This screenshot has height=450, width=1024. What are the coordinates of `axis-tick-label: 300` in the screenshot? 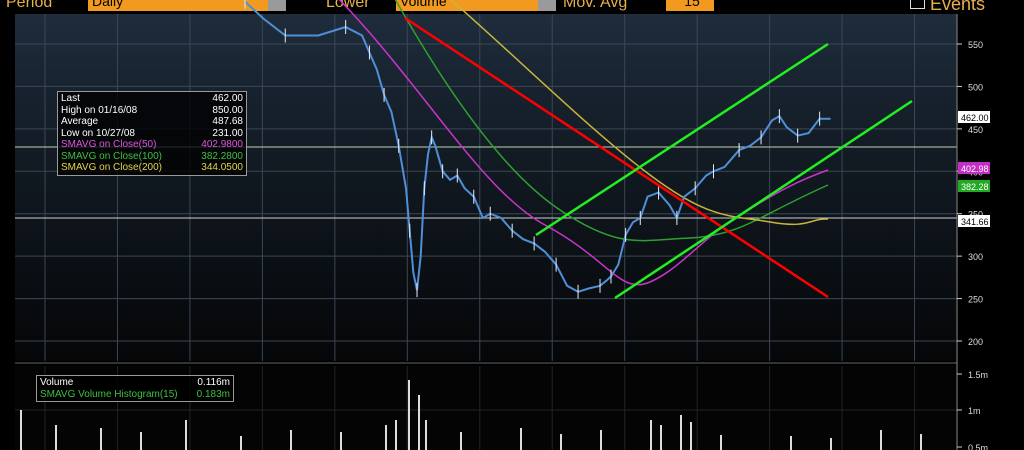 It's located at (975, 257).